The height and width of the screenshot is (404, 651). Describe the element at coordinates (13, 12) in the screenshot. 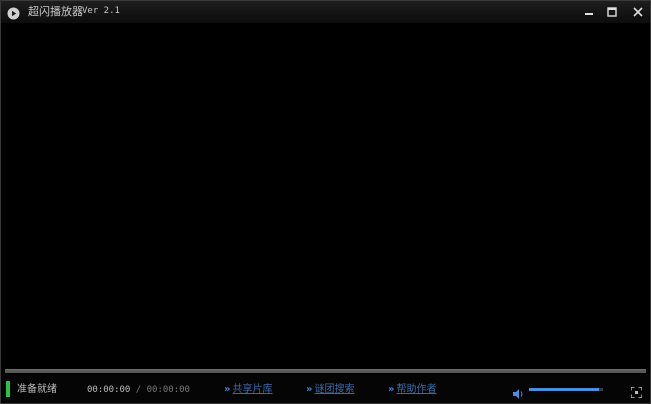

I see `play-icon` at that location.